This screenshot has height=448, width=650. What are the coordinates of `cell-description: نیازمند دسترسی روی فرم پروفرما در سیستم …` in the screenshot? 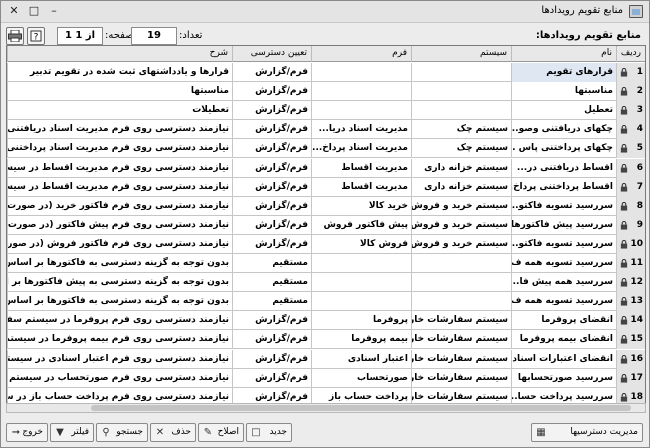 It's located at (119, 321).